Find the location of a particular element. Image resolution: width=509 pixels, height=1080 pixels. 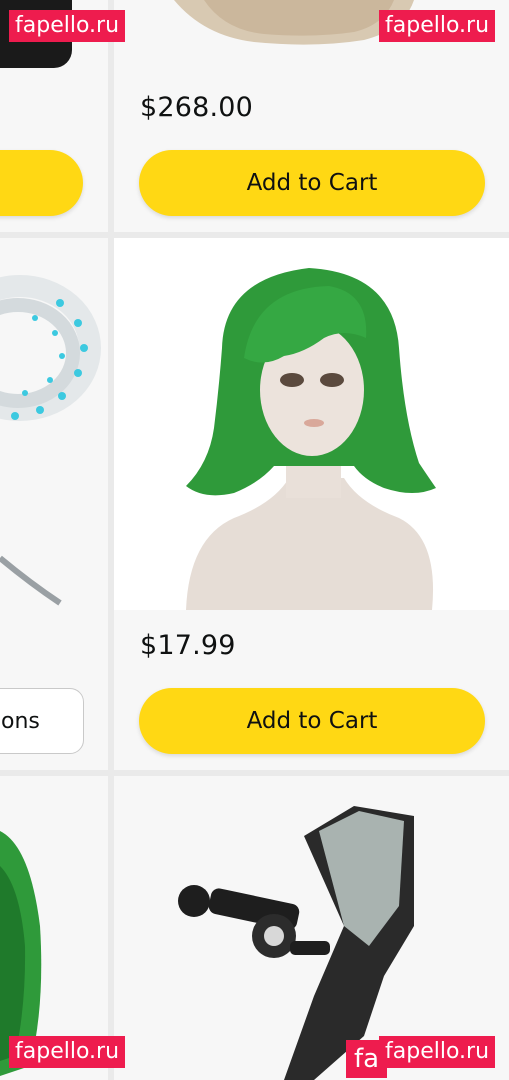

see-options-label: ons is located at coordinates (20, 721).